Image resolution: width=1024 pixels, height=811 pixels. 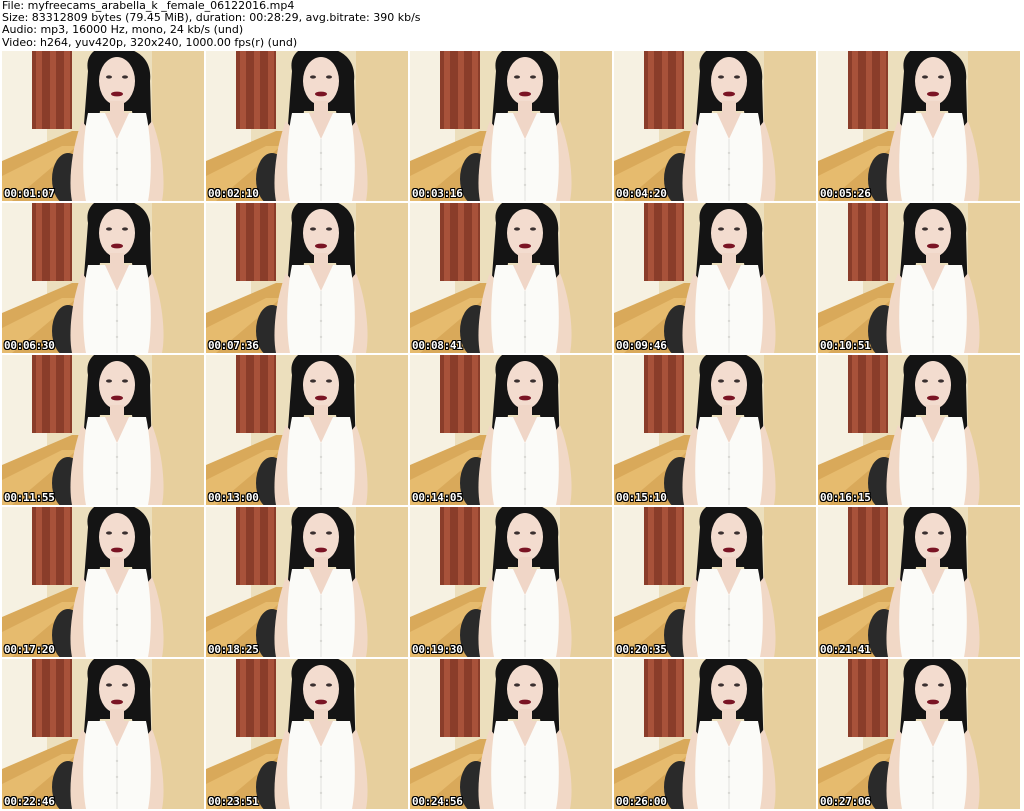 I want to click on video-thumbnail: 00:09:46, so click(x=715, y=278).